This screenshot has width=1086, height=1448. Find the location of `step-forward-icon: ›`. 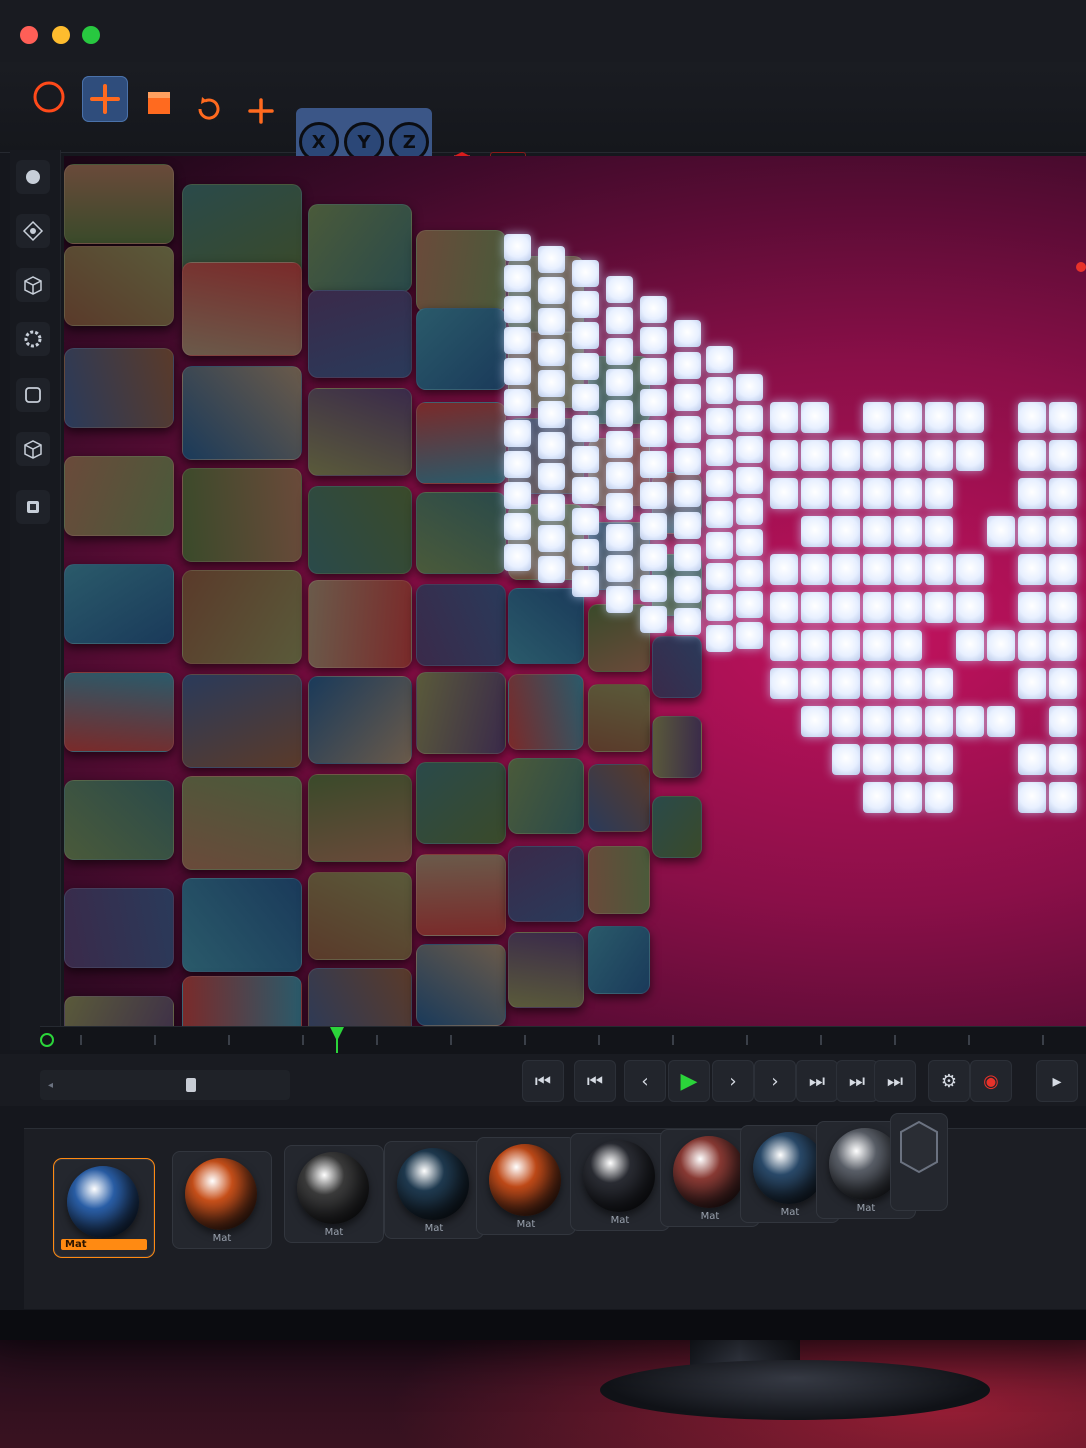

step-forward-icon: › is located at coordinates (733, 1081).